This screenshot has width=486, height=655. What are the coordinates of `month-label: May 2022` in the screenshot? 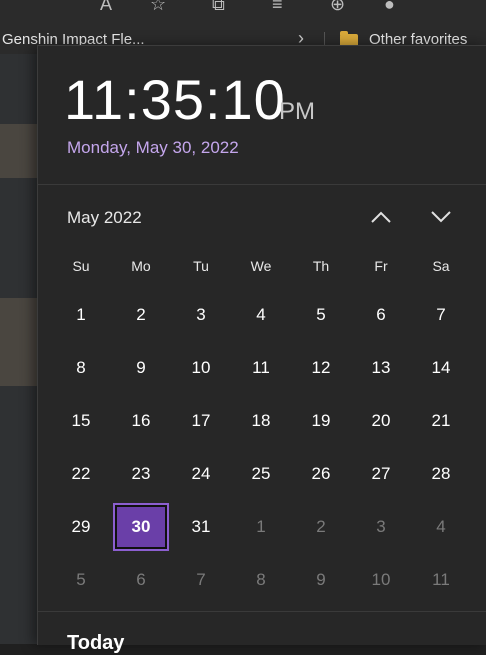 It's located at (104, 218).